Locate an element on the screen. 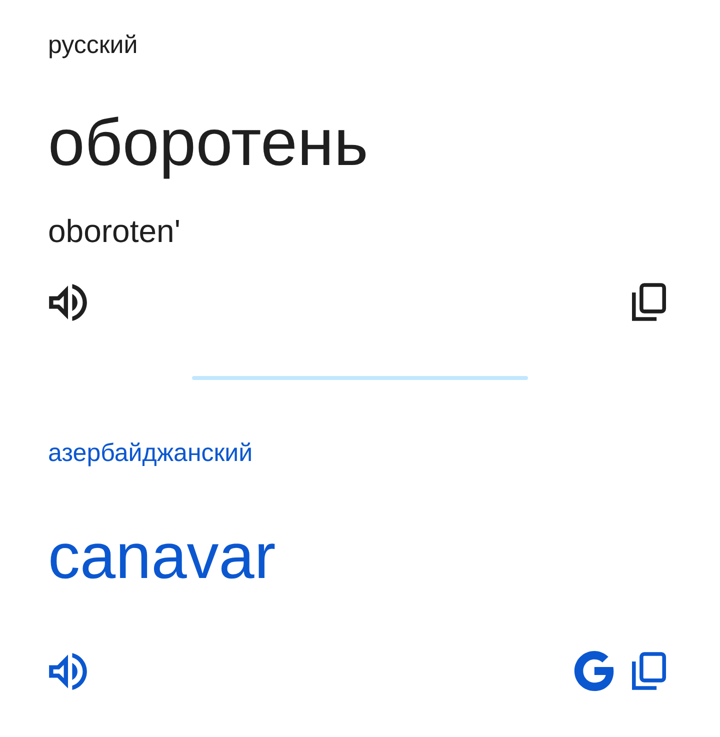 This screenshot has width=720, height=737. letter-g-icon is located at coordinates (594, 671).